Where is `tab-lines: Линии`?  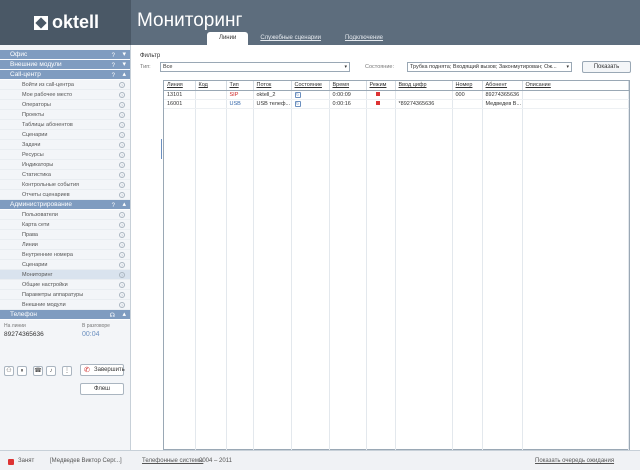 tab-lines: Линии is located at coordinates (228, 38).